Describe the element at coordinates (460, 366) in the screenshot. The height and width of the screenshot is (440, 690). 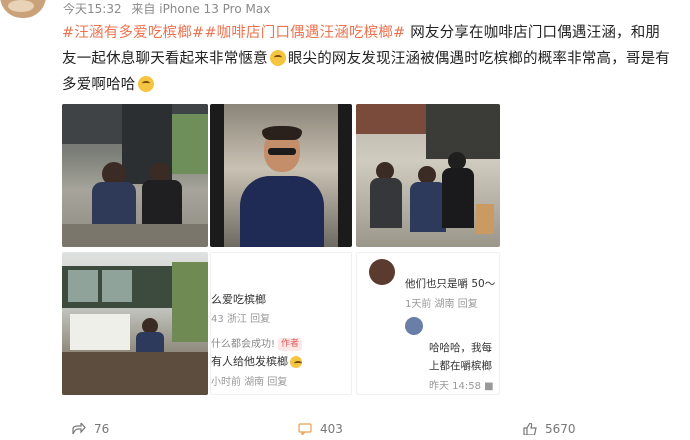
I see `comment-right-2-line2: 上都在嚼槟榔` at that location.